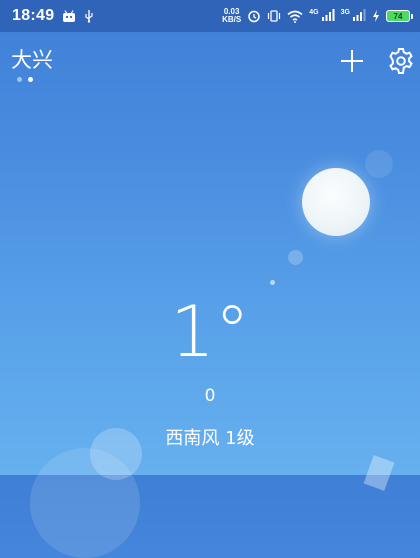  What do you see at coordinates (210, 438) in the screenshot?
I see `wind-info: 西南风 1级` at bounding box center [210, 438].